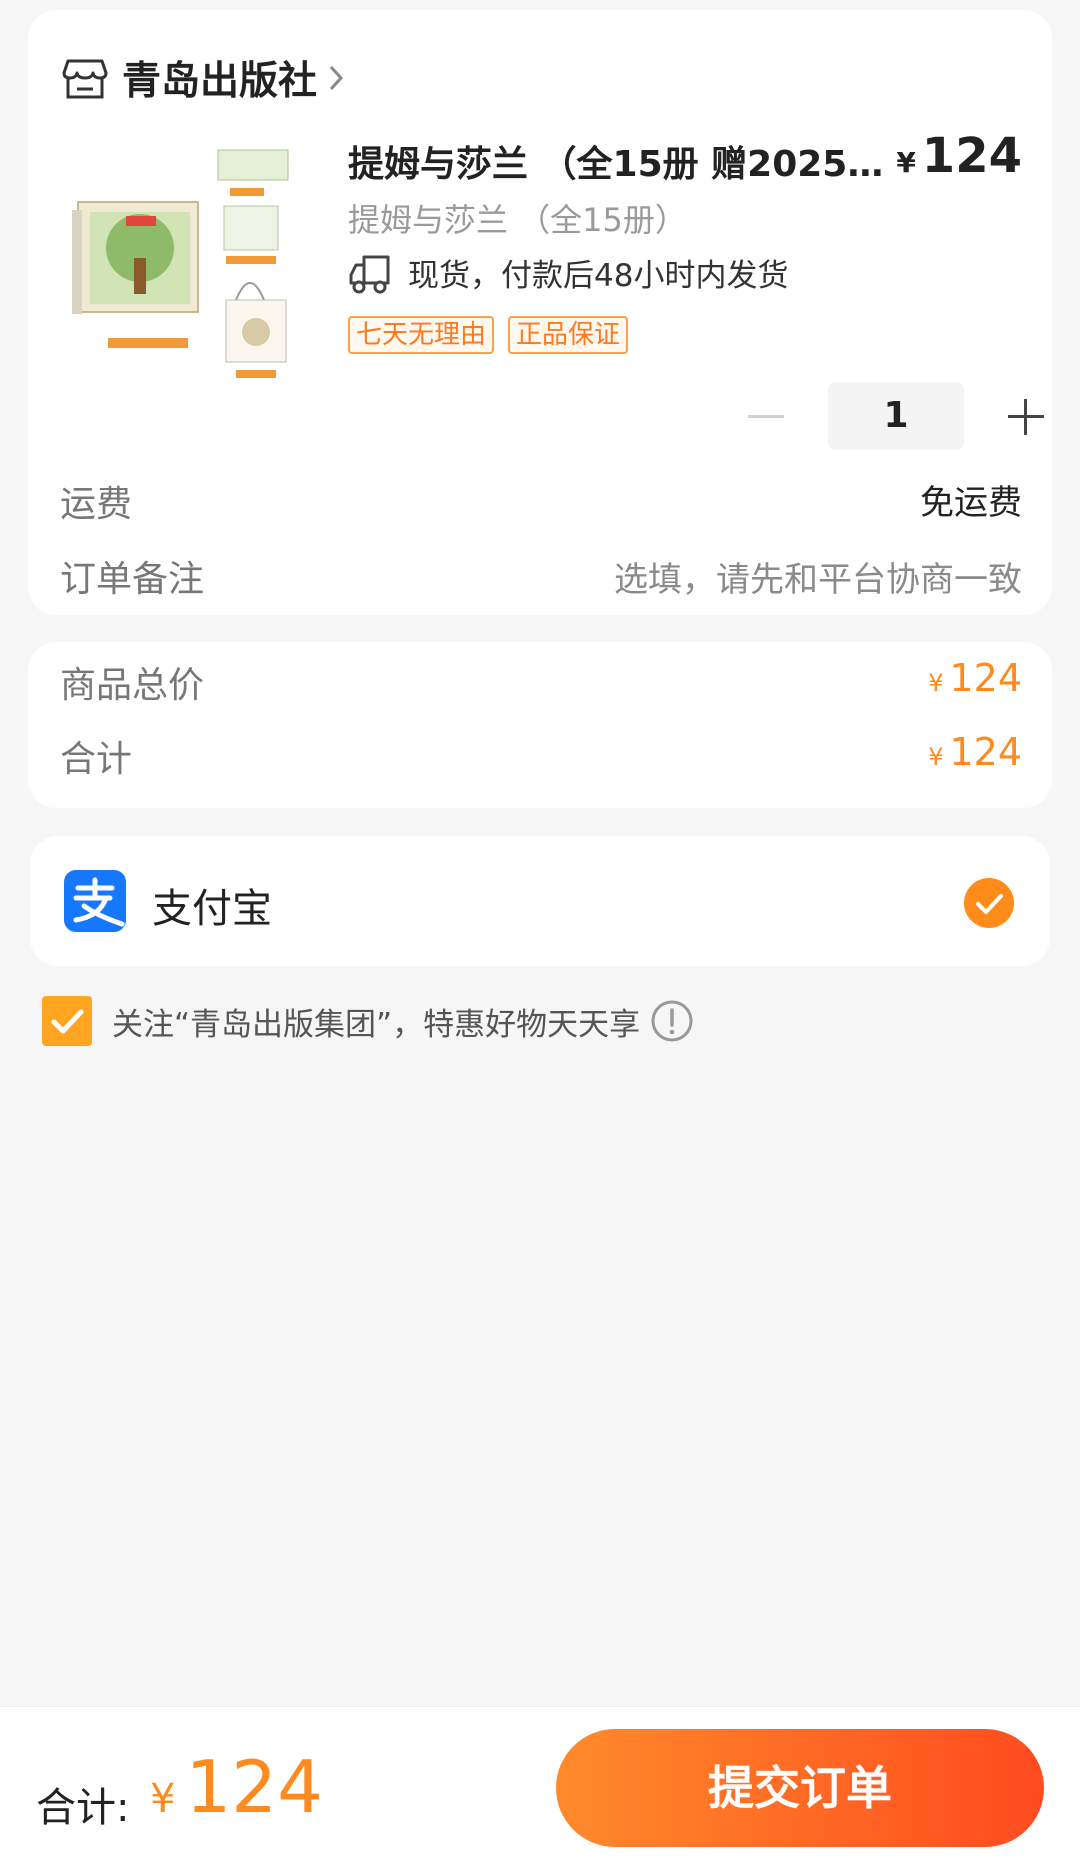 This screenshot has height=1870, width=1080. Describe the element at coordinates (83, 1808) in the screenshot. I see `footer-total-label: 合计:` at that location.